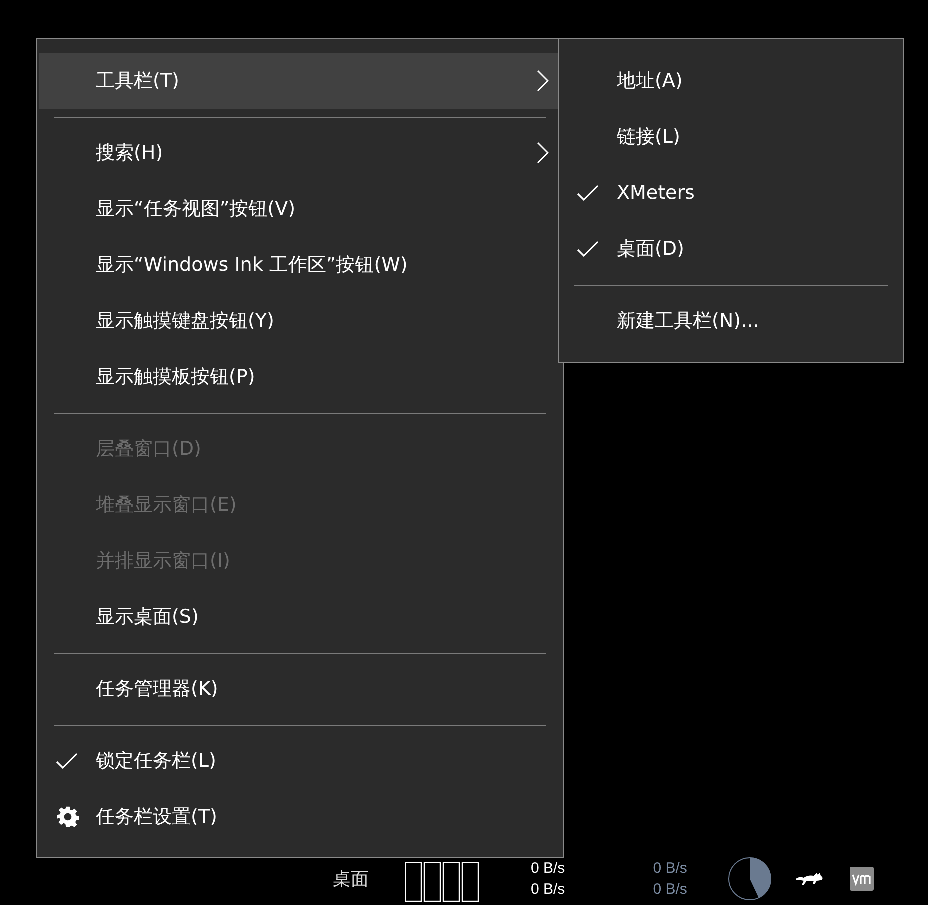 The image size is (928, 905). What do you see at coordinates (862, 878) in the screenshot?
I see `vm-icon` at bounding box center [862, 878].